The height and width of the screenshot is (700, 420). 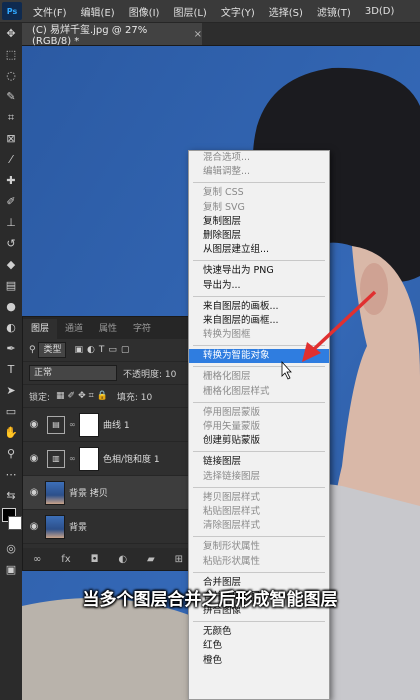 What do you see at coordinates (210, 600) in the screenshot?
I see `video-subtitle: 当多个图层合并之后形成智能图层` at bounding box center [210, 600].